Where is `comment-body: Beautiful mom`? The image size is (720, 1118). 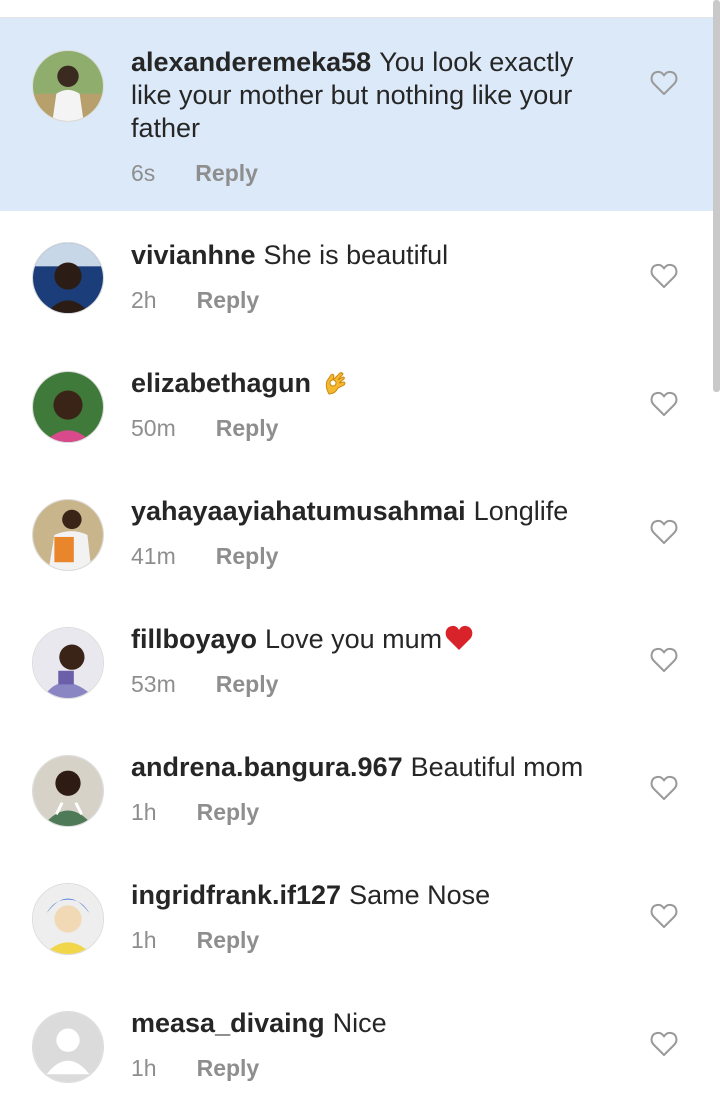 comment-body: Beautiful mom is located at coordinates (497, 767).